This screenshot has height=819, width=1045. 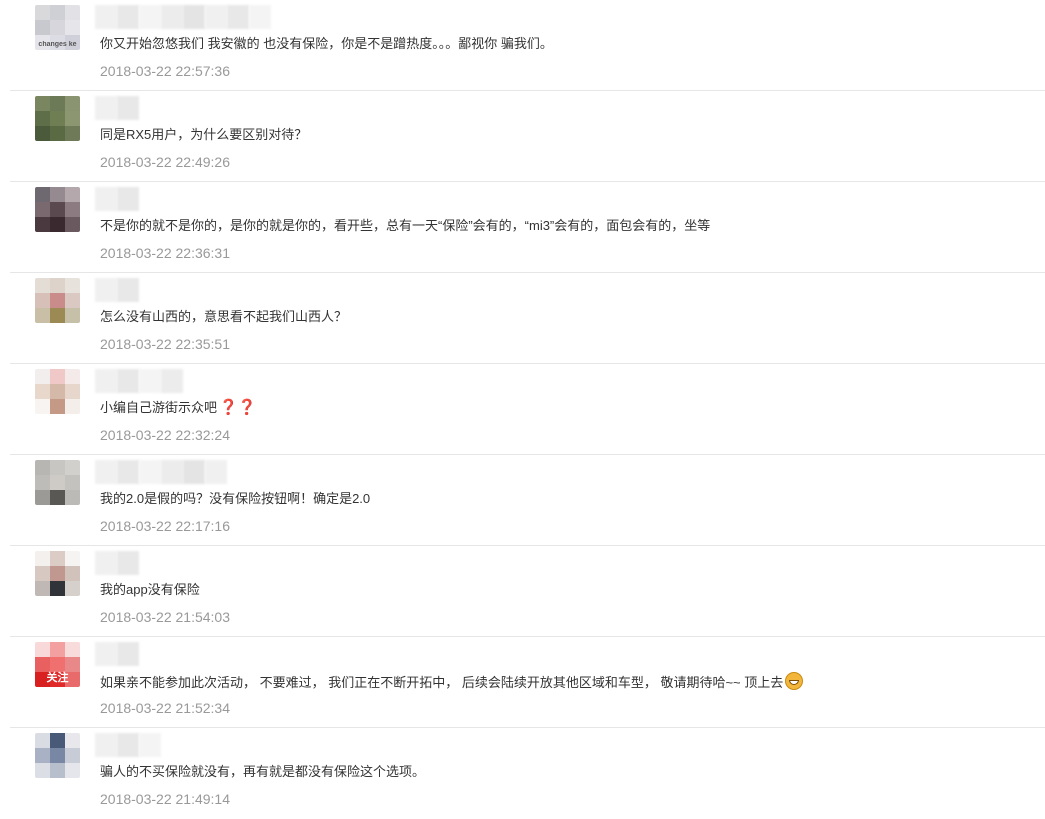 What do you see at coordinates (159, 407) in the screenshot?
I see `comment-text-body: 小编自己游街示众吧` at bounding box center [159, 407].